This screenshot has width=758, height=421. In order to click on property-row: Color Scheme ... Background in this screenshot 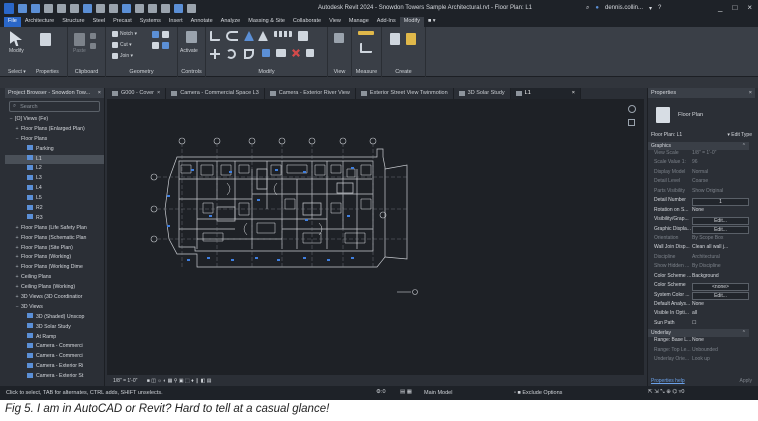, I will do `click(698, 277)`.